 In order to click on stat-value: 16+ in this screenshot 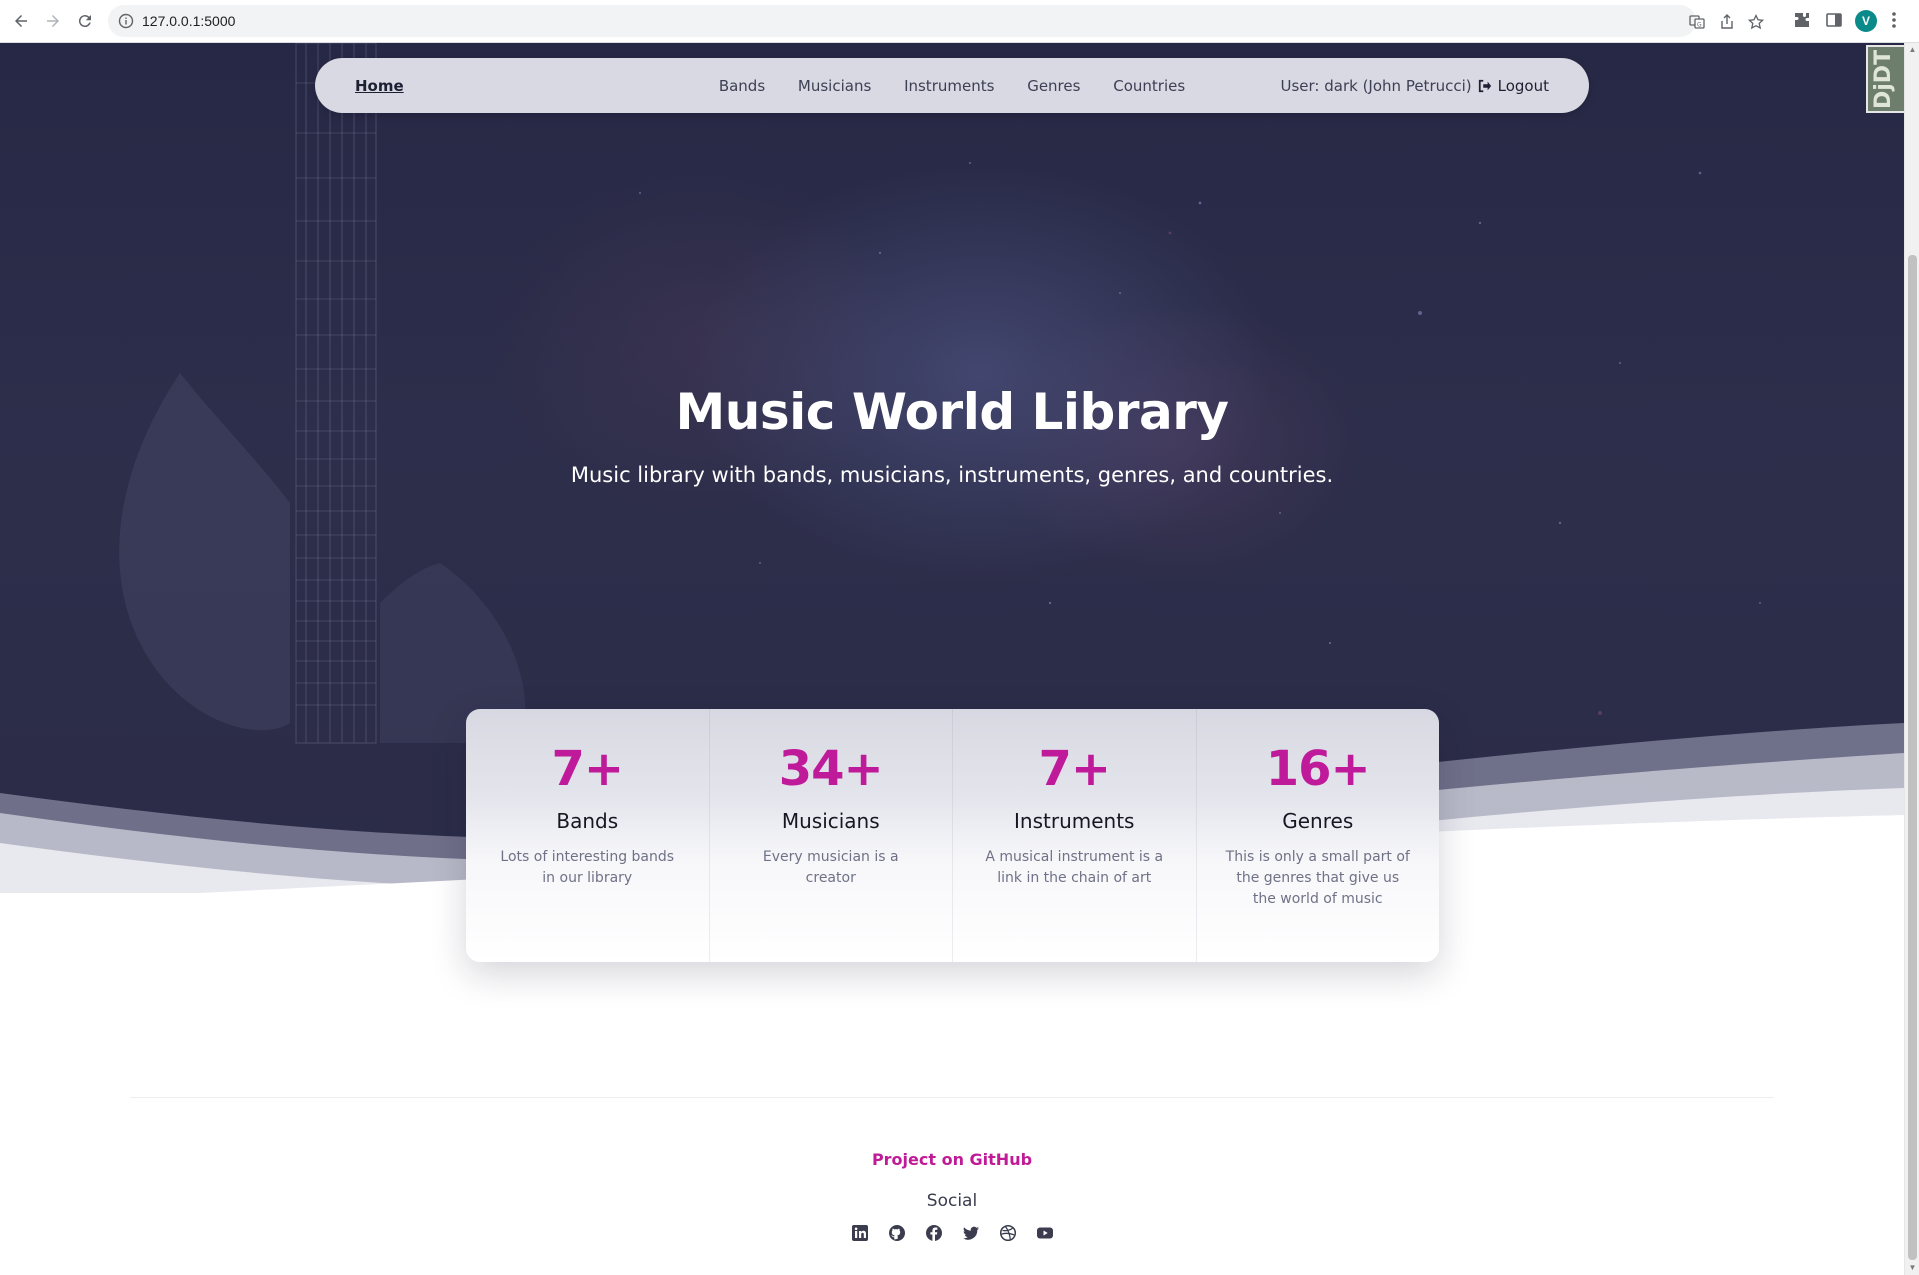, I will do `click(1318, 769)`.